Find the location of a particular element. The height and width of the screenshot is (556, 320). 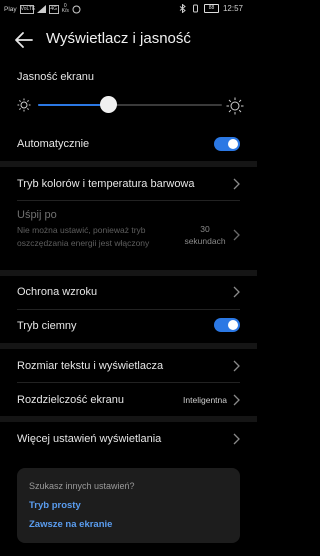

status-bar: Play VoLTE 4G 0 K/s 88 12:57 is located at coordinates (128, 9).